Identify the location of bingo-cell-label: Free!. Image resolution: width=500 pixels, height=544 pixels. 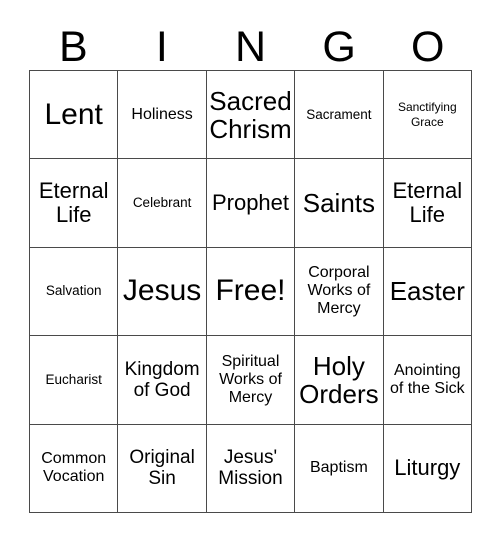
(250, 291).